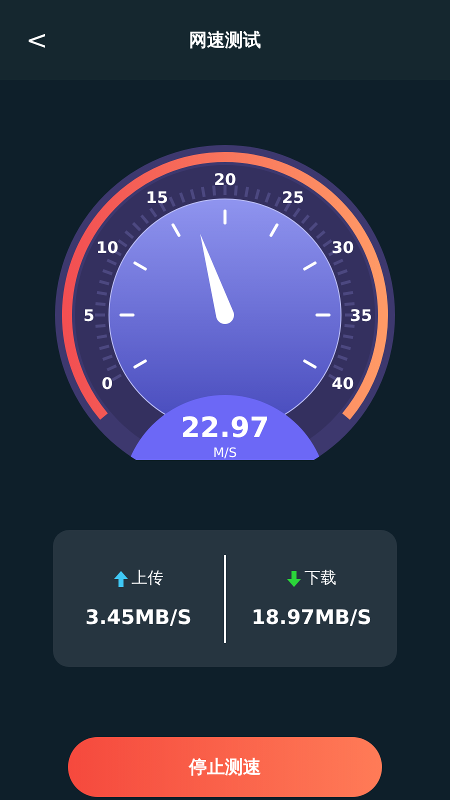 This screenshot has height=800, width=450. What do you see at coordinates (343, 383) in the screenshot?
I see `scale-label: 40` at bounding box center [343, 383].